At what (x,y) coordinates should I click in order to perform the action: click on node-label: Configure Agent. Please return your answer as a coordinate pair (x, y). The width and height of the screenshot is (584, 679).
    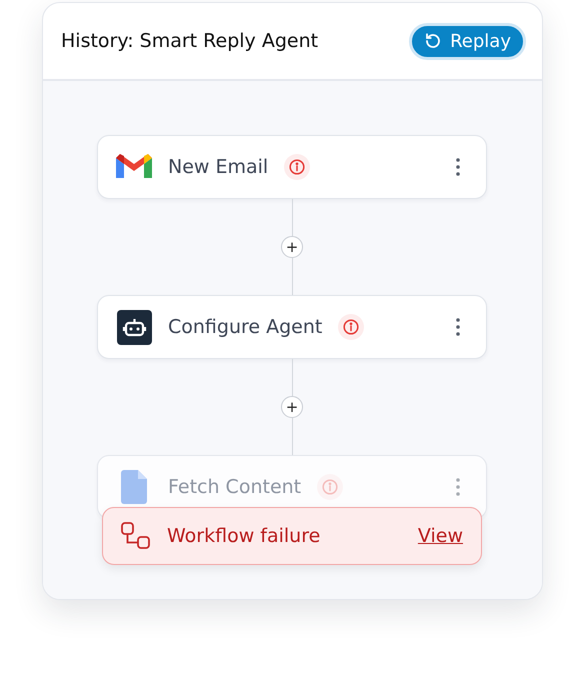
    Looking at the image, I should click on (245, 327).